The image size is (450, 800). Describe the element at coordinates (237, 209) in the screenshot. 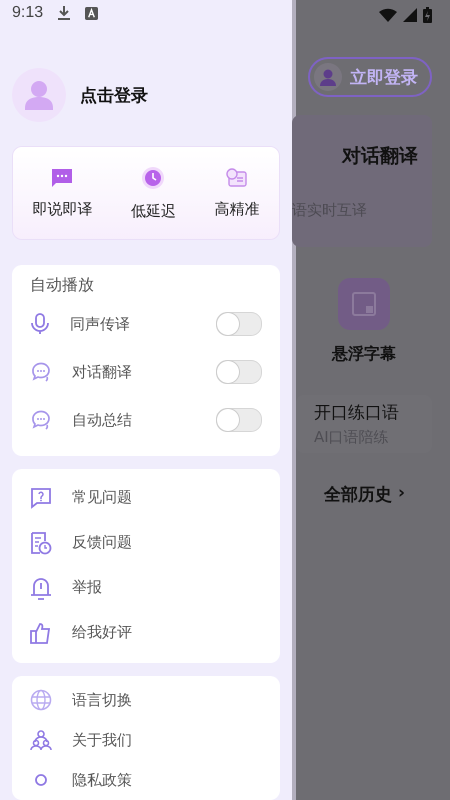

I see `feature-label: 高精准` at that location.